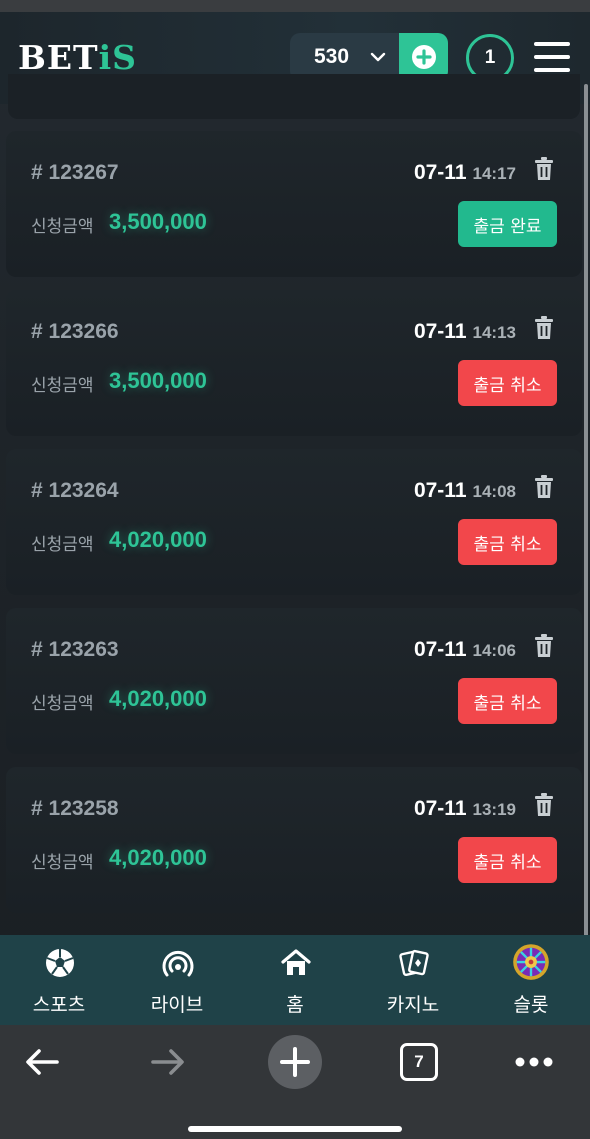 The width and height of the screenshot is (590, 1139). Describe the element at coordinates (296, 962) in the screenshot. I see `home-icon` at that location.